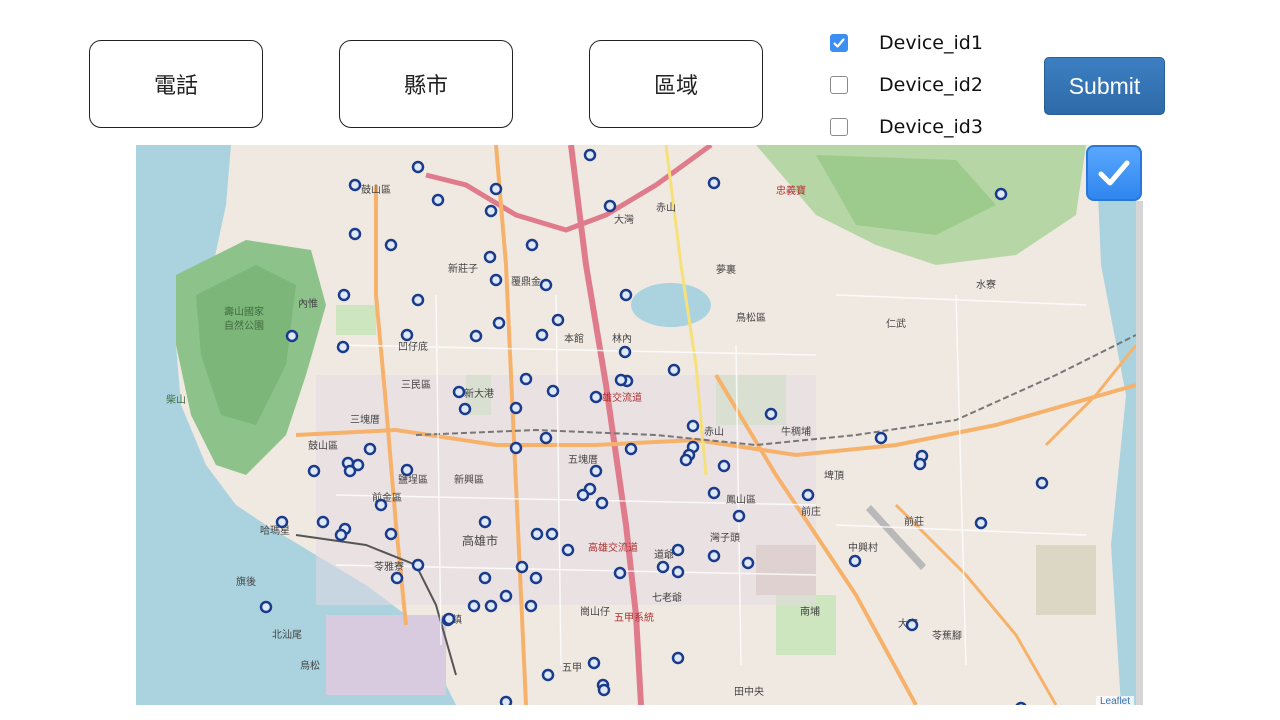 The image size is (1280, 720). Describe the element at coordinates (1114, 173) in the screenshot. I see `map-layer-toggle` at that location.